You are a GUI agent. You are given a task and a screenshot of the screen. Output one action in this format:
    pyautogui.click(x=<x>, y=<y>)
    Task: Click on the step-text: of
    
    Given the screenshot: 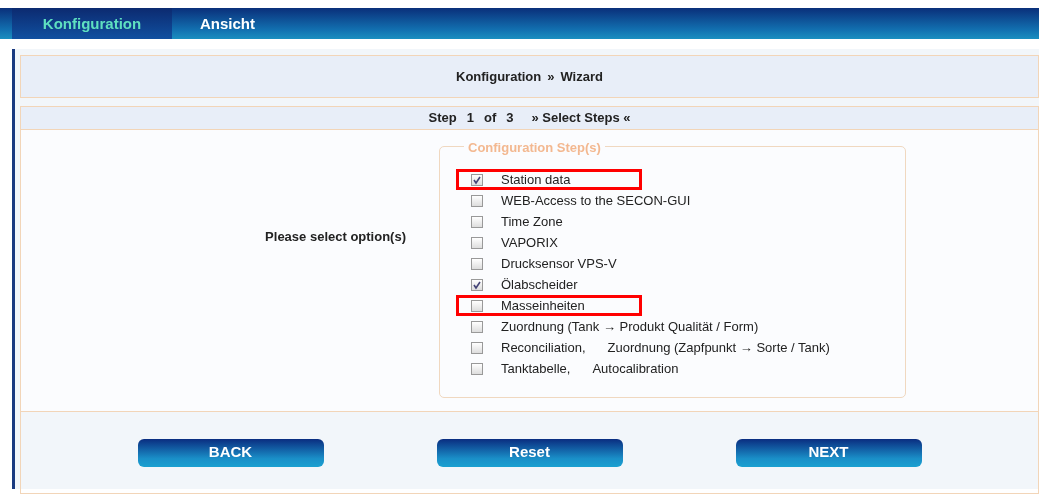 What is the action you would take?
    pyautogui.click(x=490, y=118)
    